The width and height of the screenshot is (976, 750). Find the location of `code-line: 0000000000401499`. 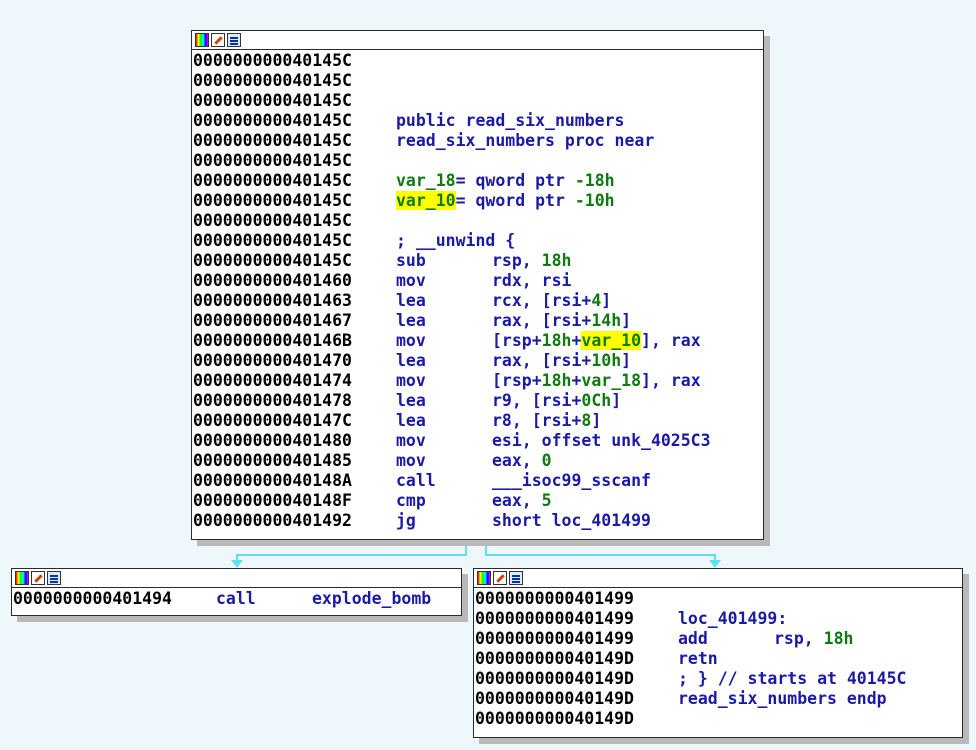

code-line: 0000000000401499 is located at coordinates (718, 599).